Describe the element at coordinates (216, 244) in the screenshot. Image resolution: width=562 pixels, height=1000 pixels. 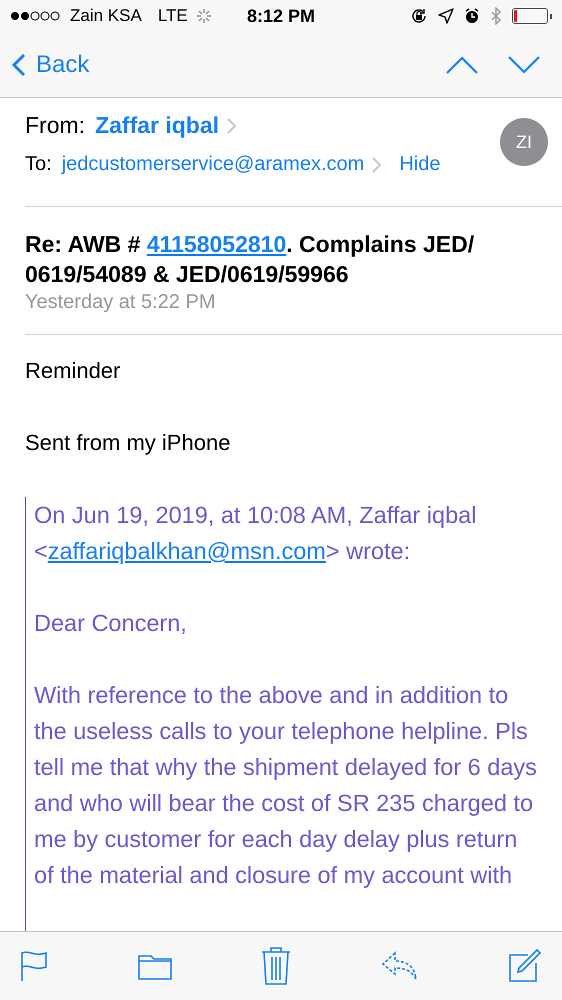
I see `awb-link: 41158052810` at that location.